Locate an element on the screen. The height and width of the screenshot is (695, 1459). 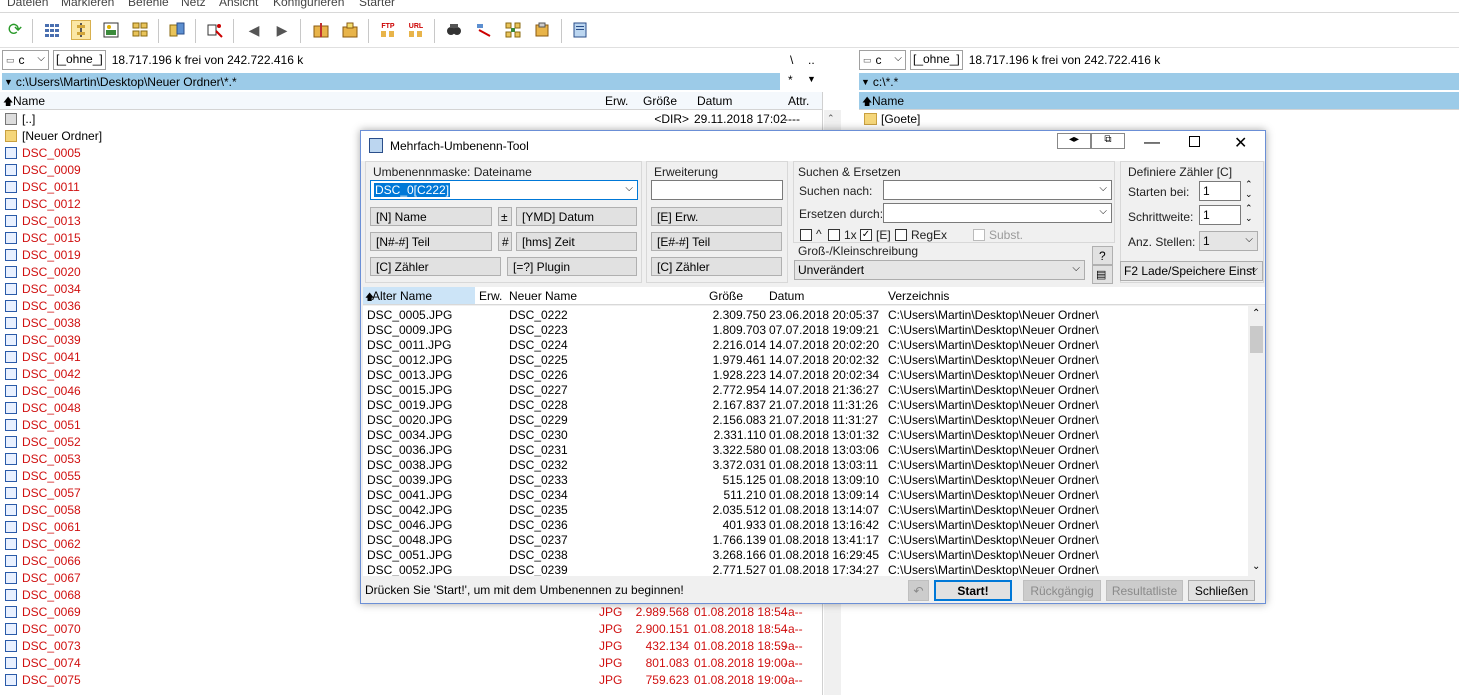
ext-counter-button: [C] Zähler is located at coordinates (716, 266).